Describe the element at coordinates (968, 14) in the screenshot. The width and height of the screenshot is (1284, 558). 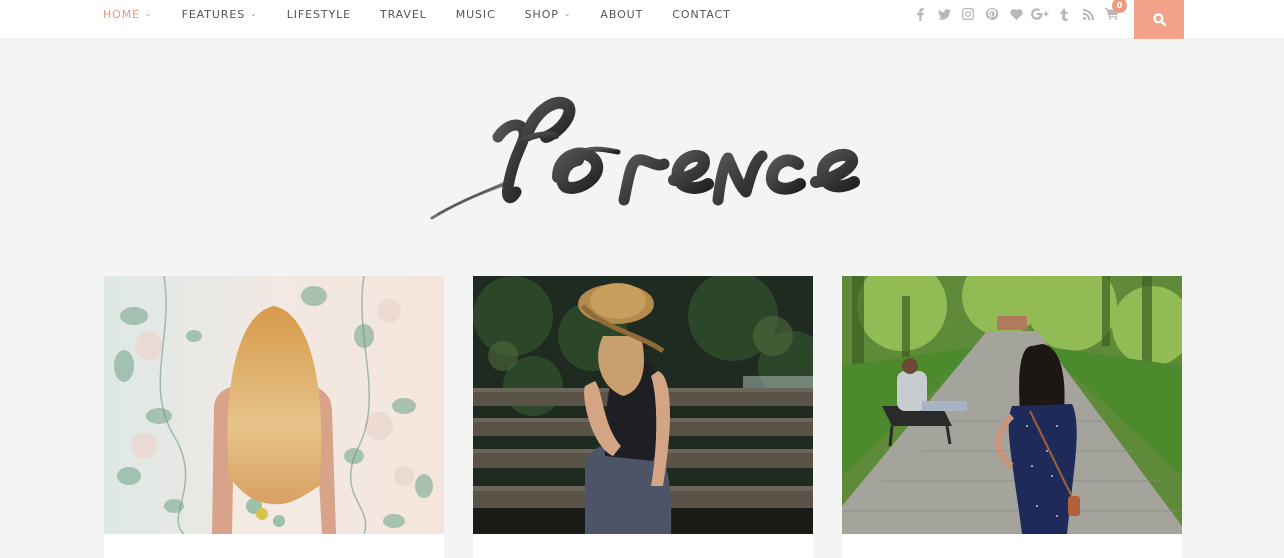
I see `instagram-icon` at that location.